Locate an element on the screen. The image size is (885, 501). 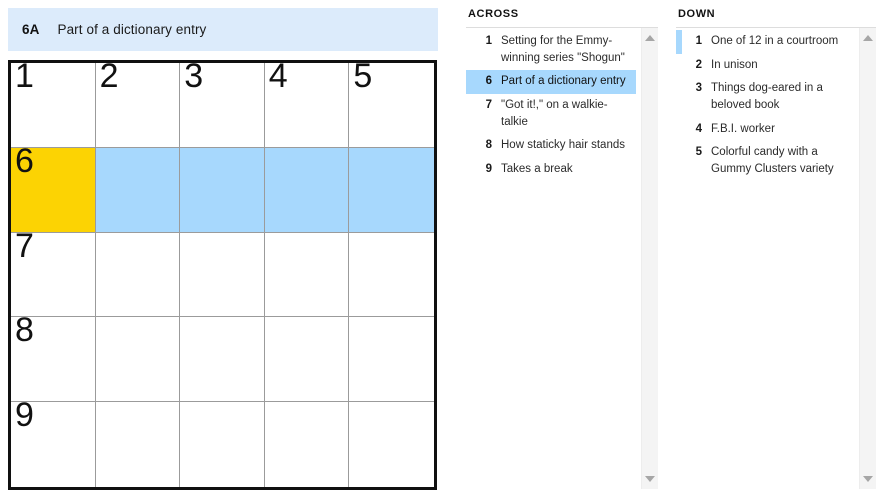
grid-cell-r4c2 is located at coordinates (138, 360).